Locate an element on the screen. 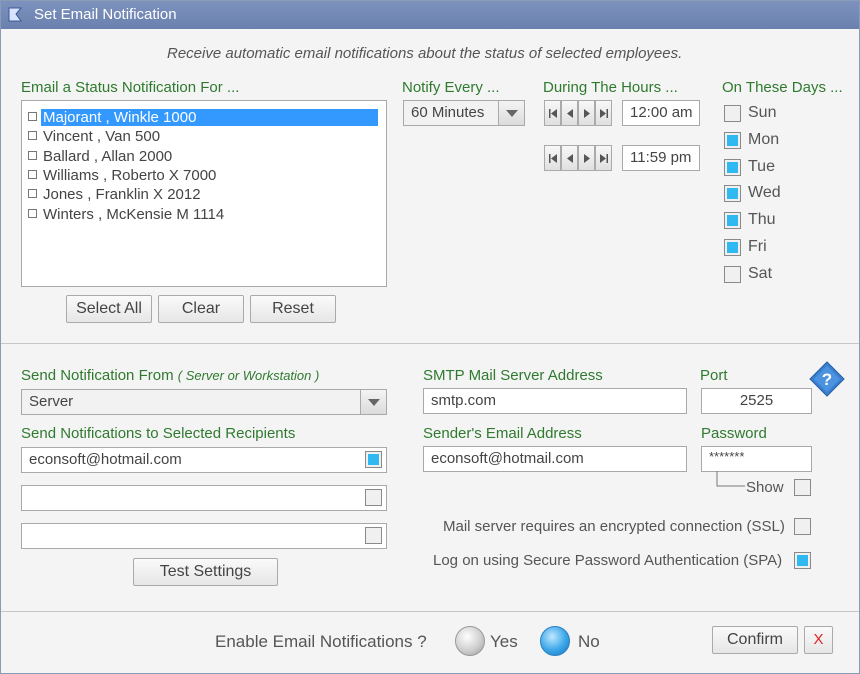 This screenshot has width=860, height=674. send-from-value: Server is located at coordinates (51, 401).